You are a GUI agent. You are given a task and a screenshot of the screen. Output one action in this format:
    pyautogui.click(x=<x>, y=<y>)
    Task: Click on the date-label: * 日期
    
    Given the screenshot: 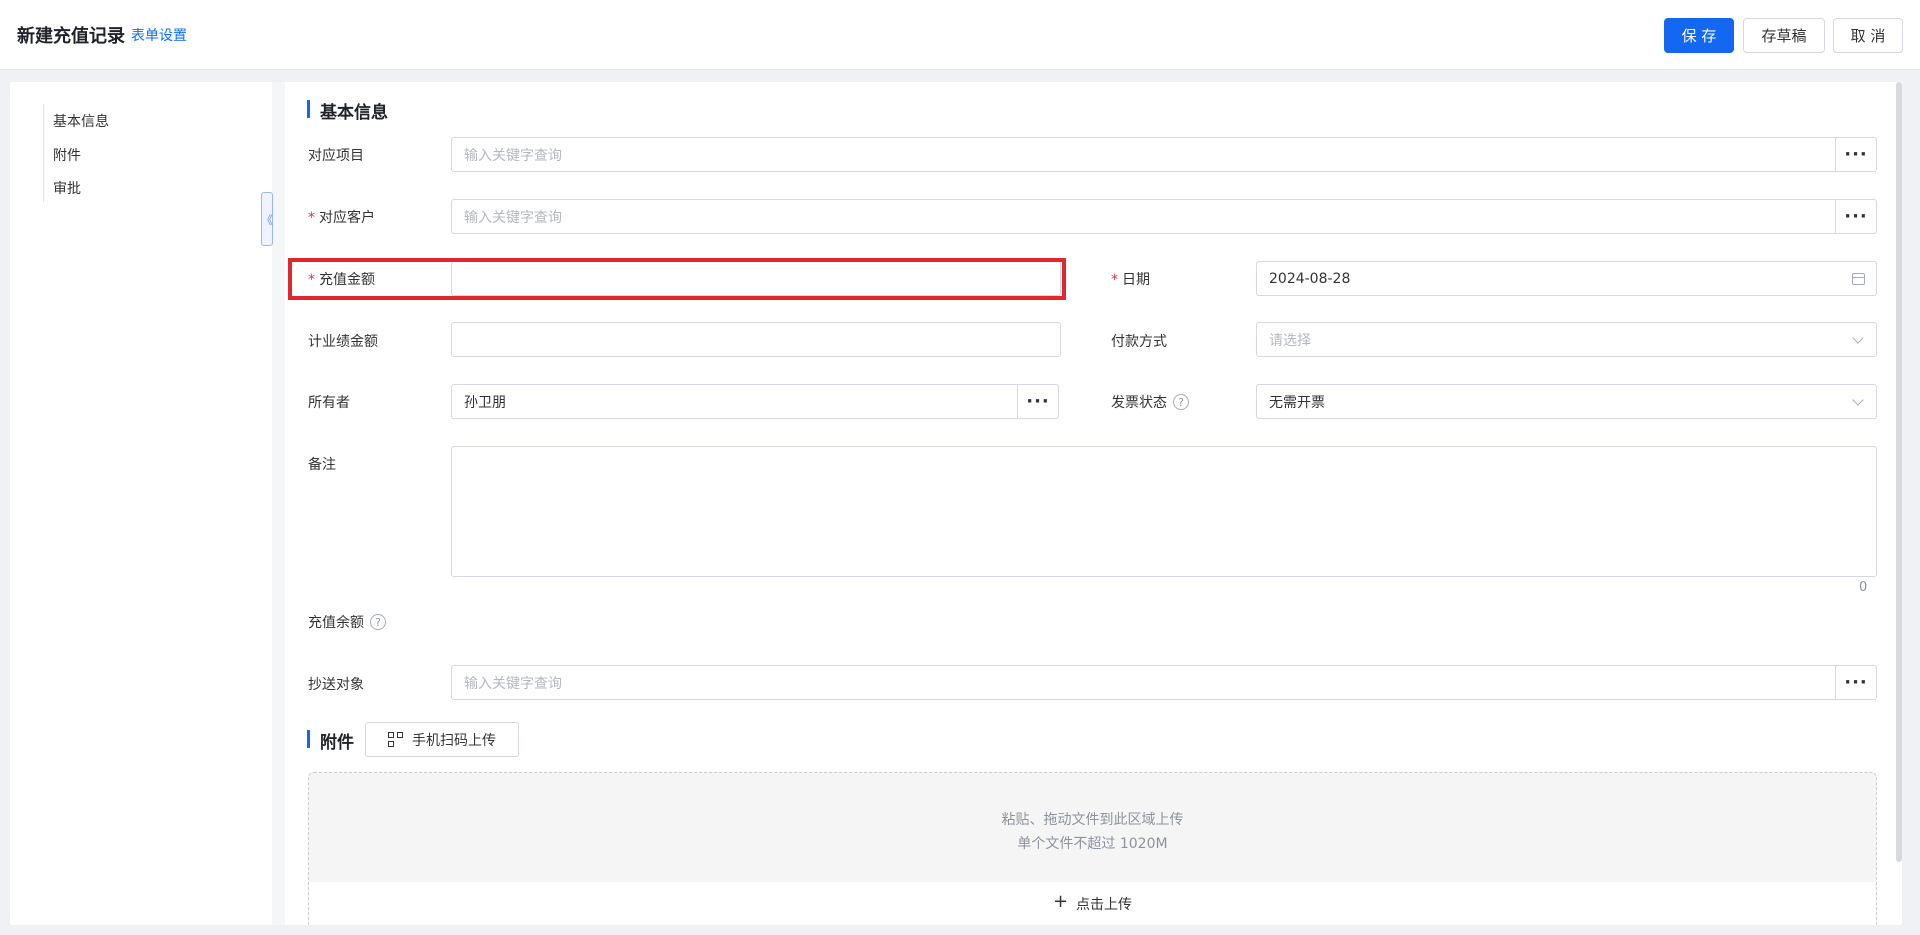 What is the action you would take?
    pyautogui.click(x=1130, y=279)
    